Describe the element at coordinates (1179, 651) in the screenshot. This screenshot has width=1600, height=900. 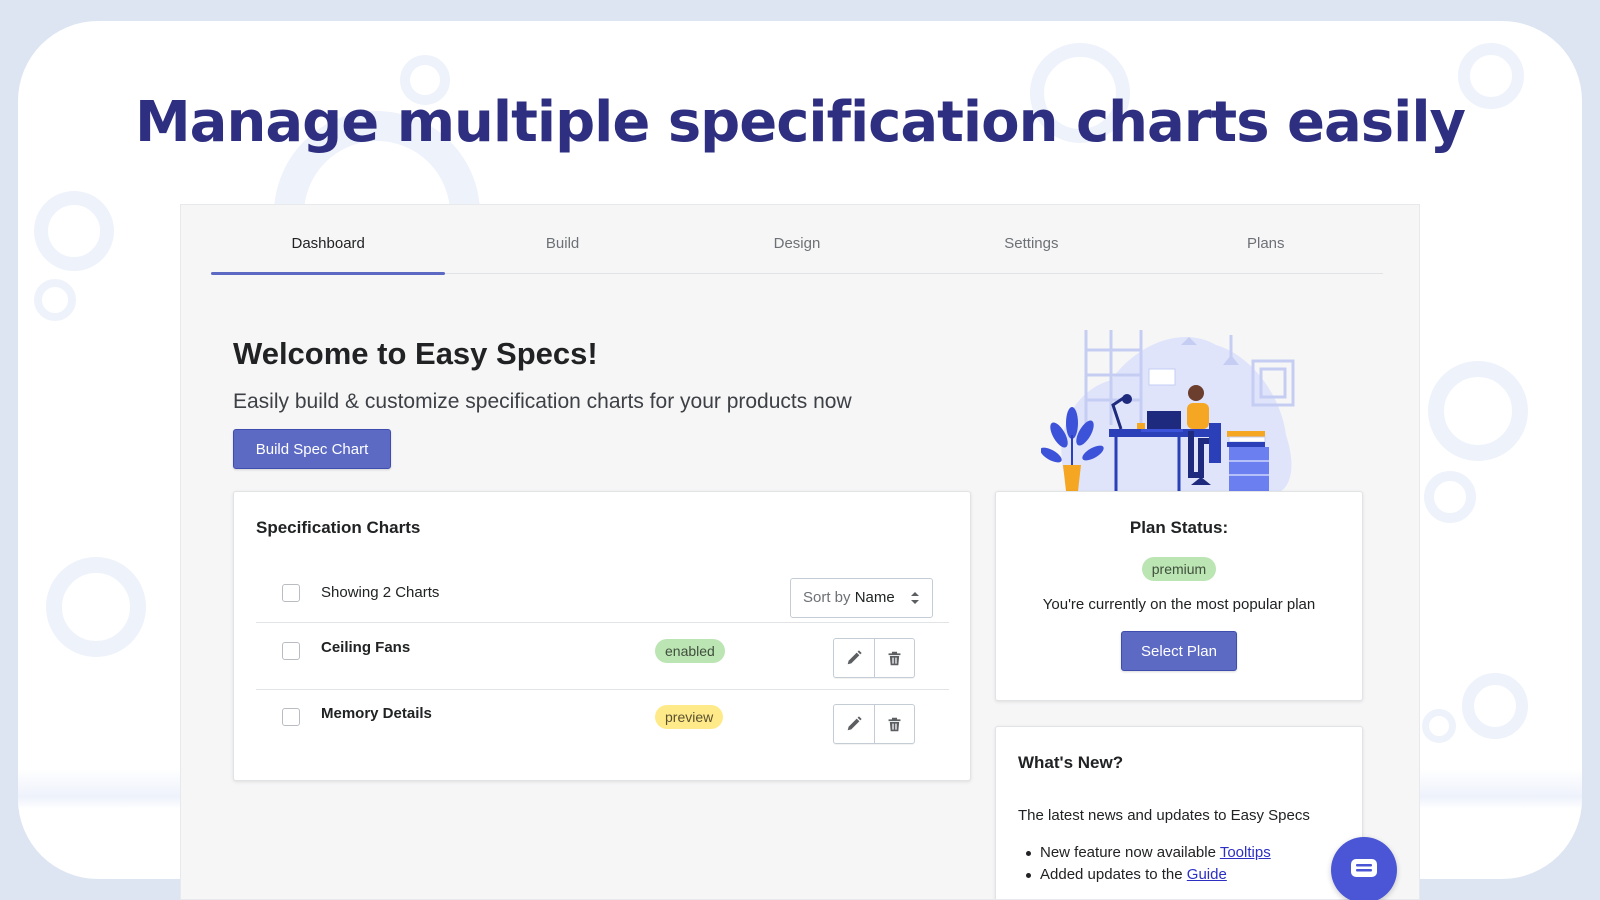
I see `select-plan-button: Select Plan` at that location.